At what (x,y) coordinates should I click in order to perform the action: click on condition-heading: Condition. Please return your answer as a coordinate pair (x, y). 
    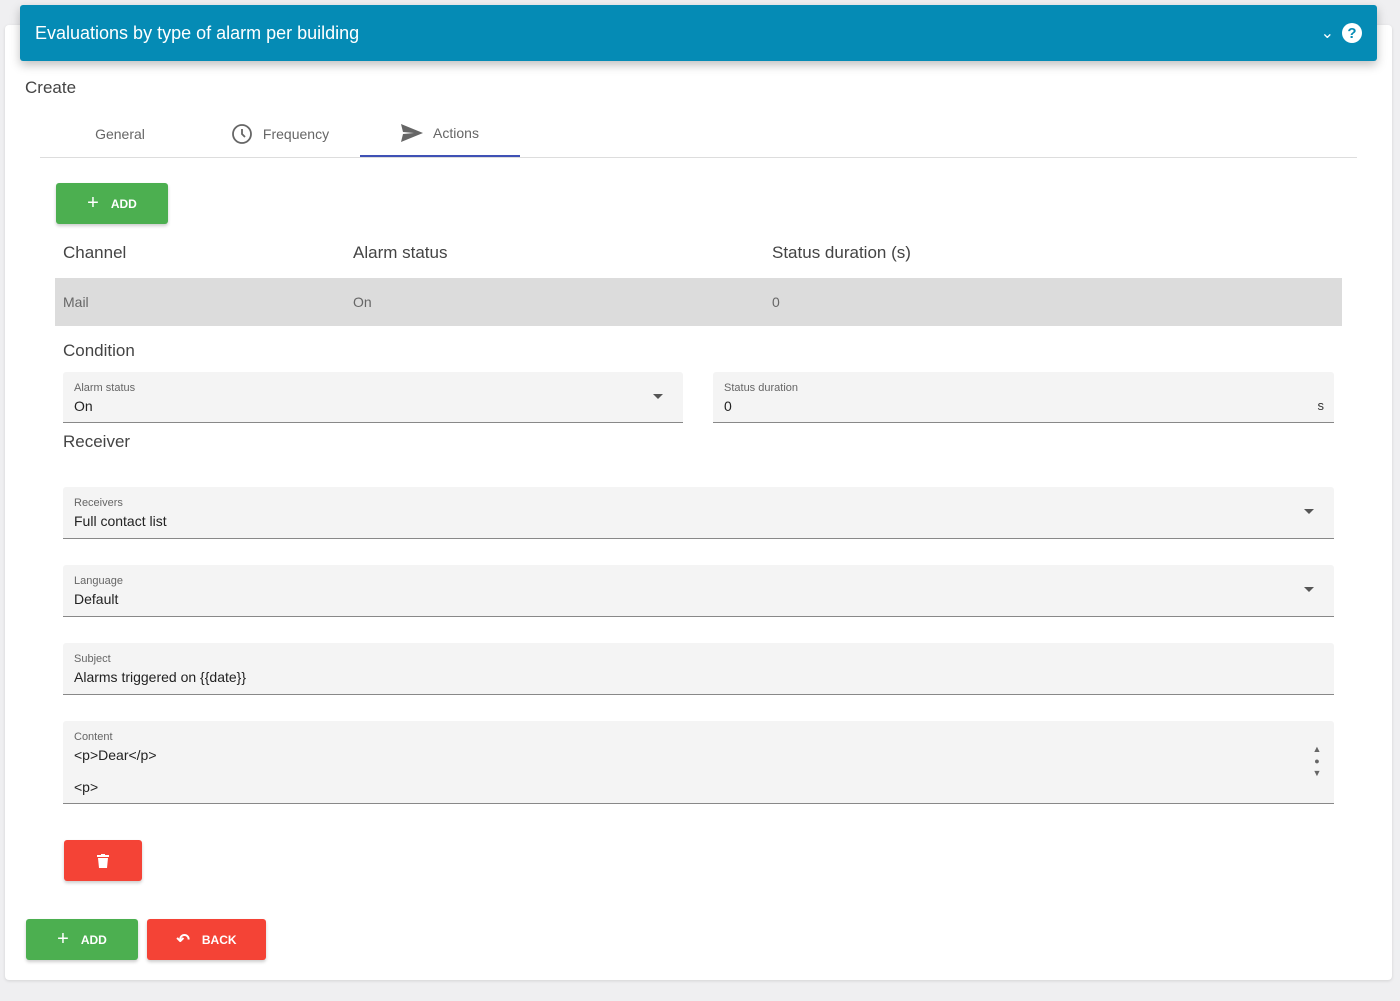
    Looking at the image, I should click on (99, 350).